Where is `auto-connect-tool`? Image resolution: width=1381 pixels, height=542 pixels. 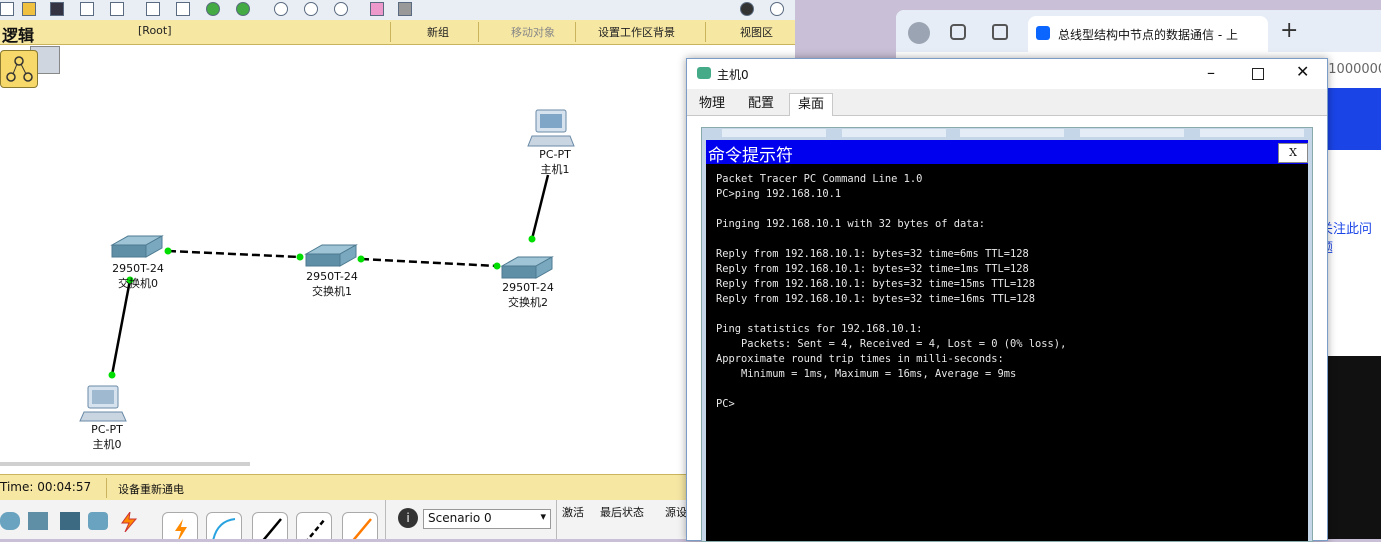 auto-connect-tool is located at coordinates (180, 525).